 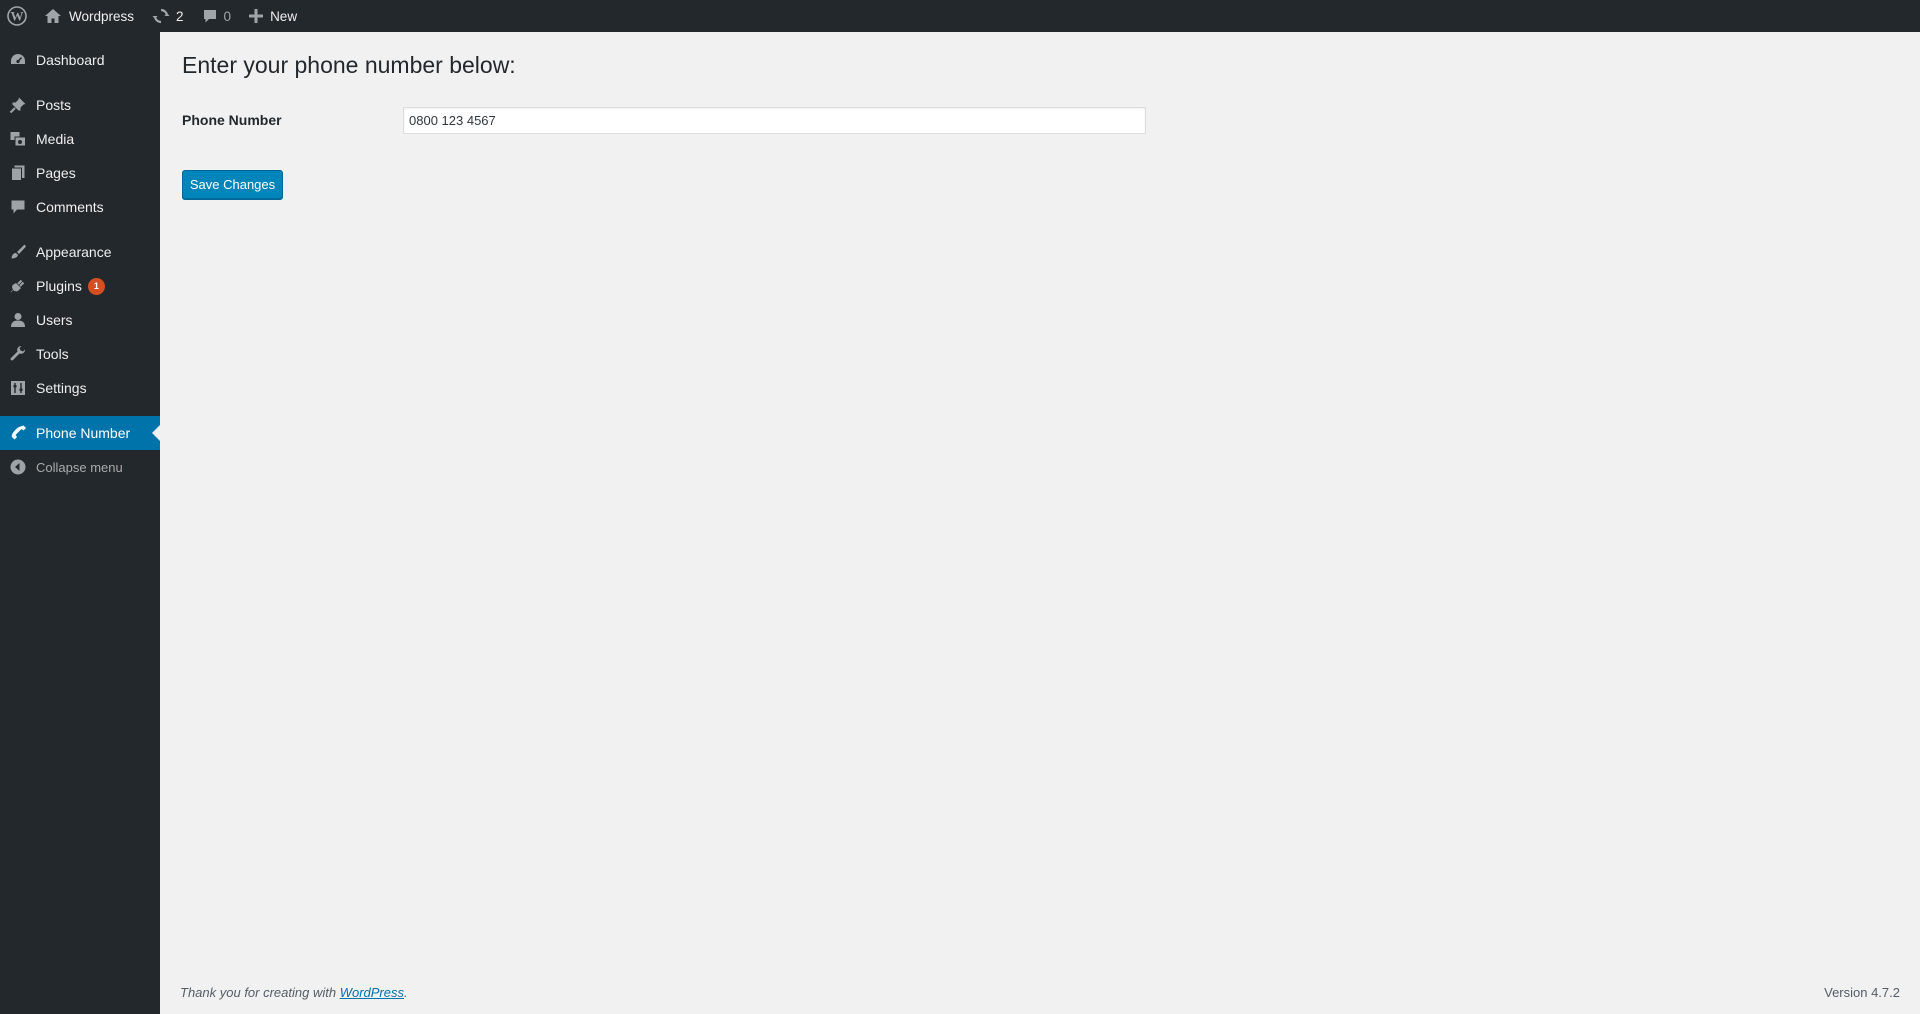 I want to click on collapse-menu-button: Collapse menu, so click(x=80, y=467).